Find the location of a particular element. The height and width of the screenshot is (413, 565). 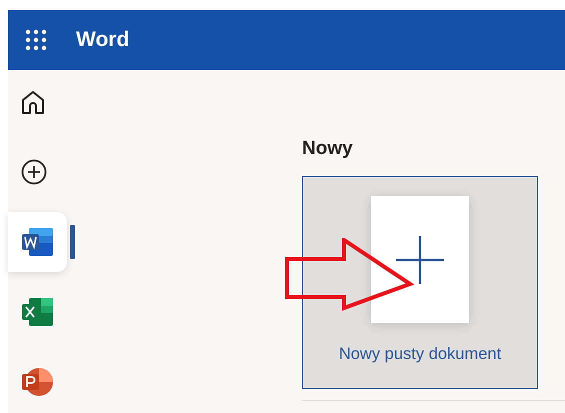

app-title: Word is located at coordinates (103, 40).